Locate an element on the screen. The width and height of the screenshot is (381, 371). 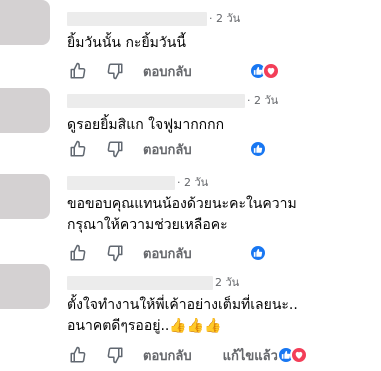
comment-text: ยิ้มวันนั้น กะยิ้มวันนี้ is located at coordinates (126, 43).